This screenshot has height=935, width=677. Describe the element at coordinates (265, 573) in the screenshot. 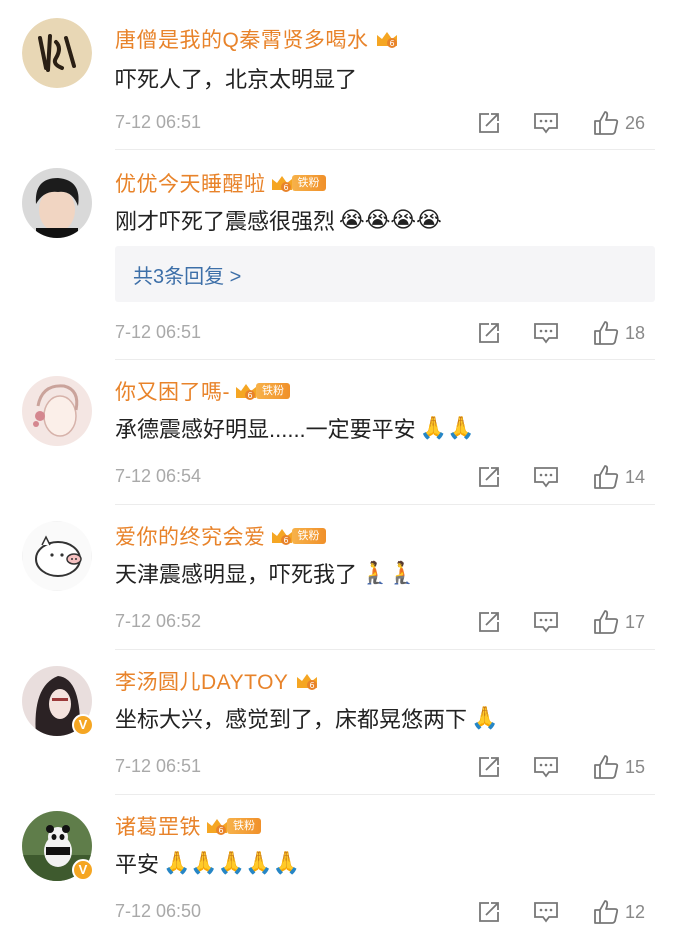

I see `comment-text: 天津震感明显，吓死我了 🧎🧎` at that location.